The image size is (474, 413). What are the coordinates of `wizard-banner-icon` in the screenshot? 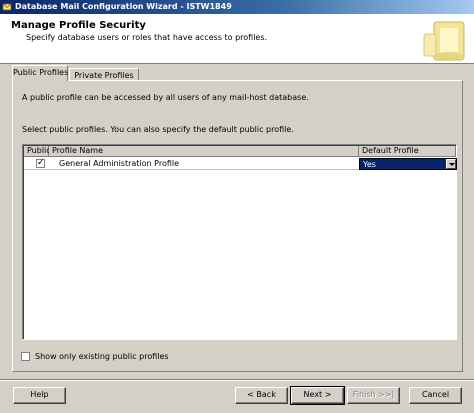 It's located at (444, 41).